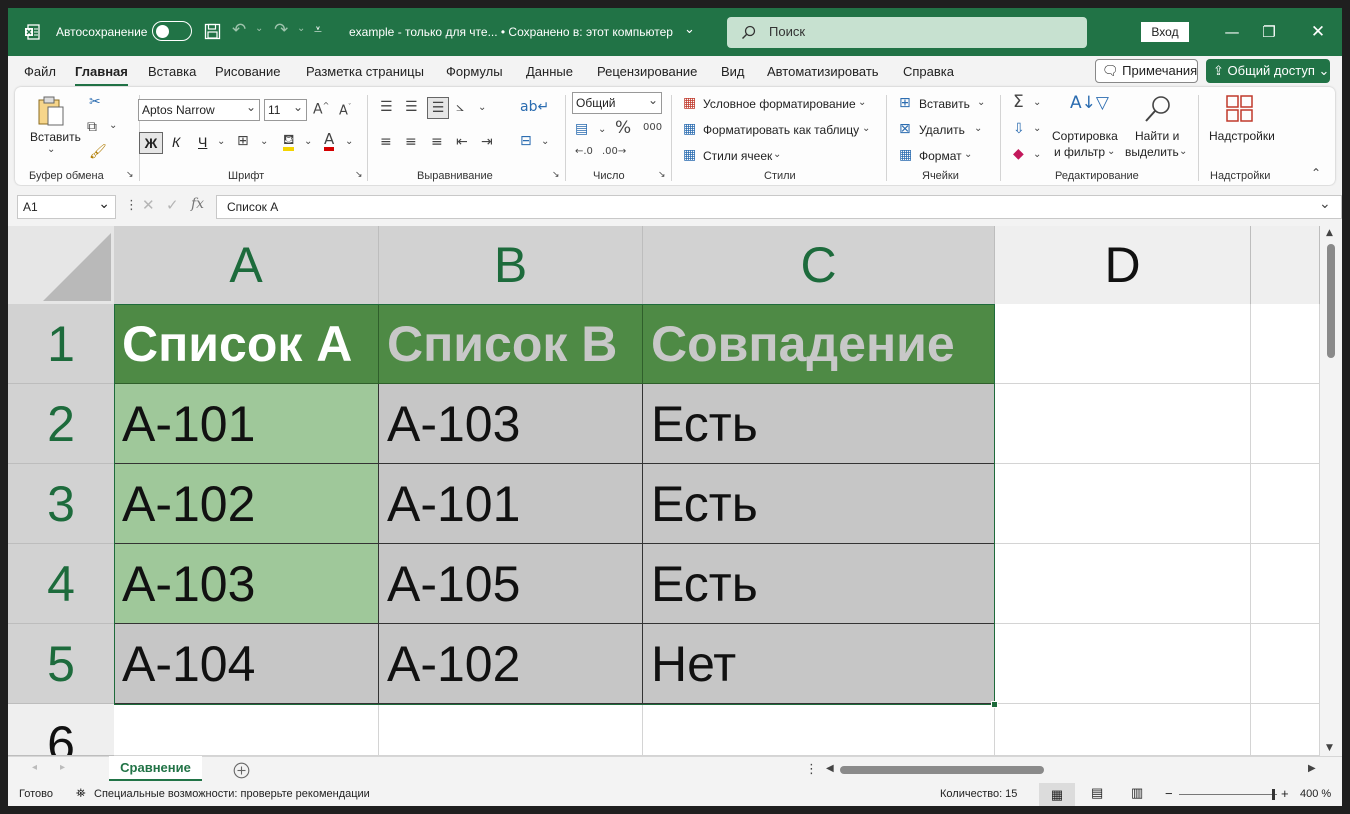 The image size is (1350, 814). What do you see at coordinates (647, 71) in the screenshot?
I see `tab-review: Рецензирование` at bounding box center [647, 71].